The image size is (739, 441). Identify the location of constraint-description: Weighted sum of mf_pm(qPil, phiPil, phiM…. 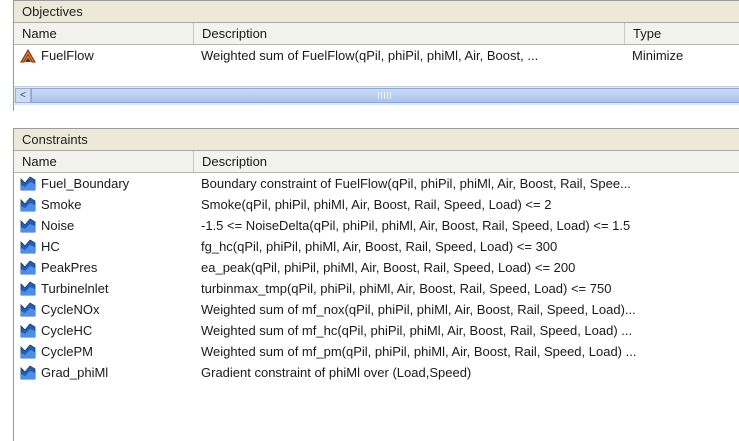
(419, 351).